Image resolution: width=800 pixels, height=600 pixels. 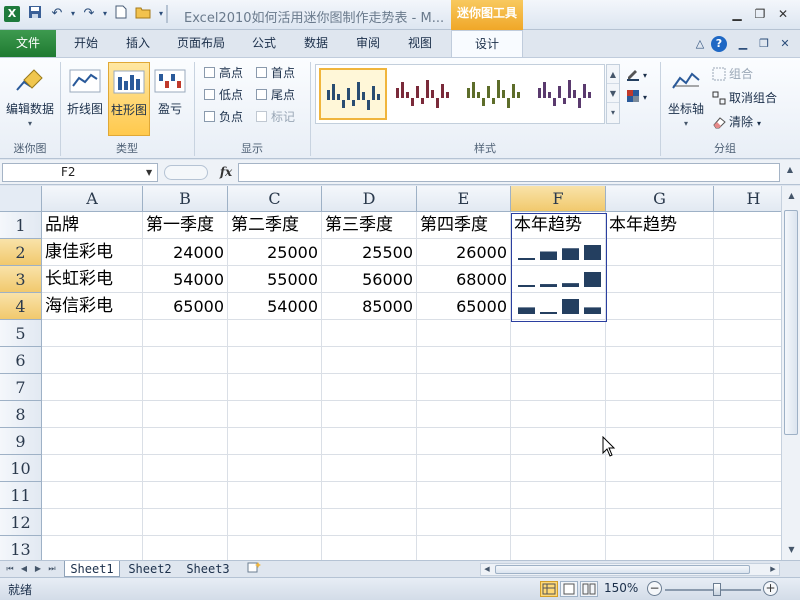 What do you see at coordinates (464, 441) in the screenshot?
I see `cell-E9` at bounding box center [464, 441].